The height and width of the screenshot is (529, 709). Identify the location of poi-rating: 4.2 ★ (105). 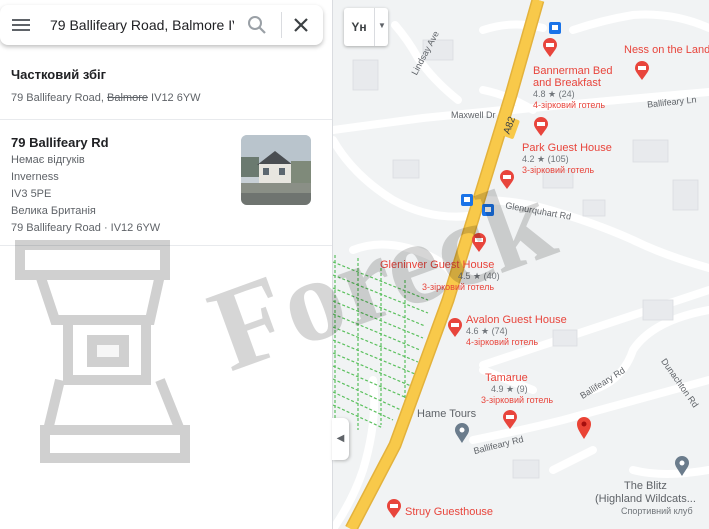
(545, 159).